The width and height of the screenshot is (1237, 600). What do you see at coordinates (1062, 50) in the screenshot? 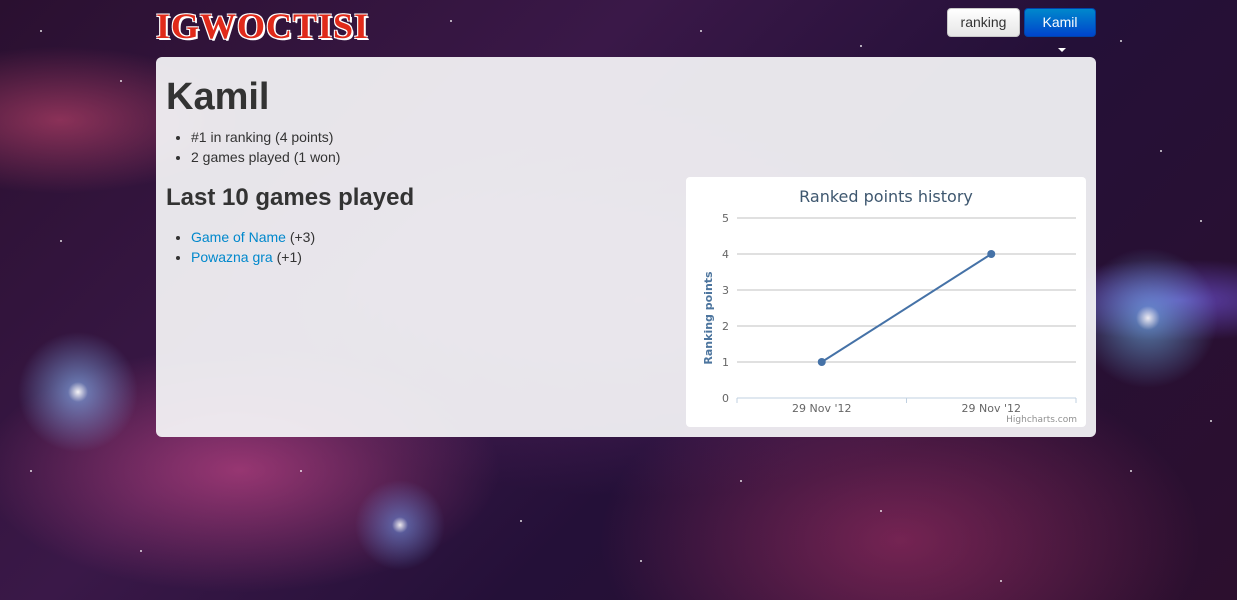
I see `caret-down-icon` at bounding box center [1062, 50].